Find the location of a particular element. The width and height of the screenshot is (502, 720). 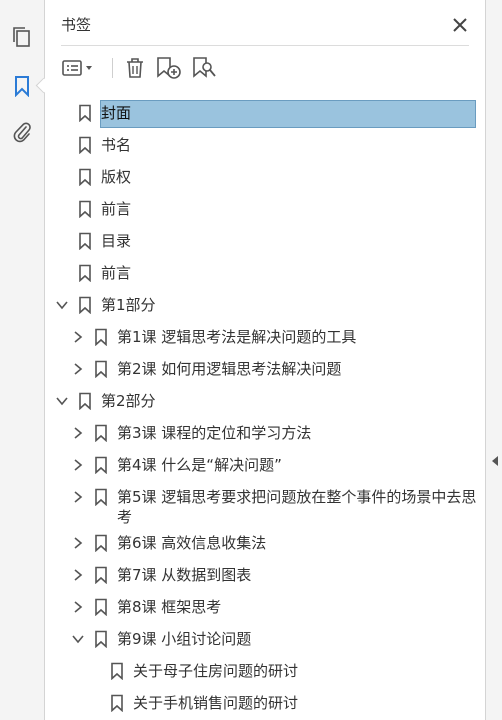

new-bookmark-icon is located at coordinates (169, 68).